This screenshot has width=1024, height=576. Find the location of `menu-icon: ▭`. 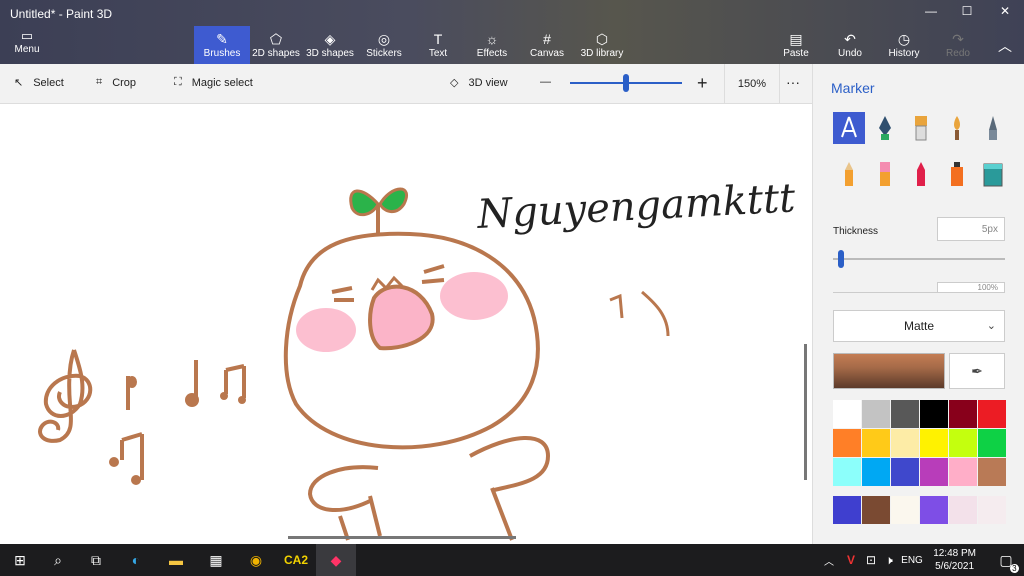

menu-icon: ▭ is located at coordinates (27, 35).